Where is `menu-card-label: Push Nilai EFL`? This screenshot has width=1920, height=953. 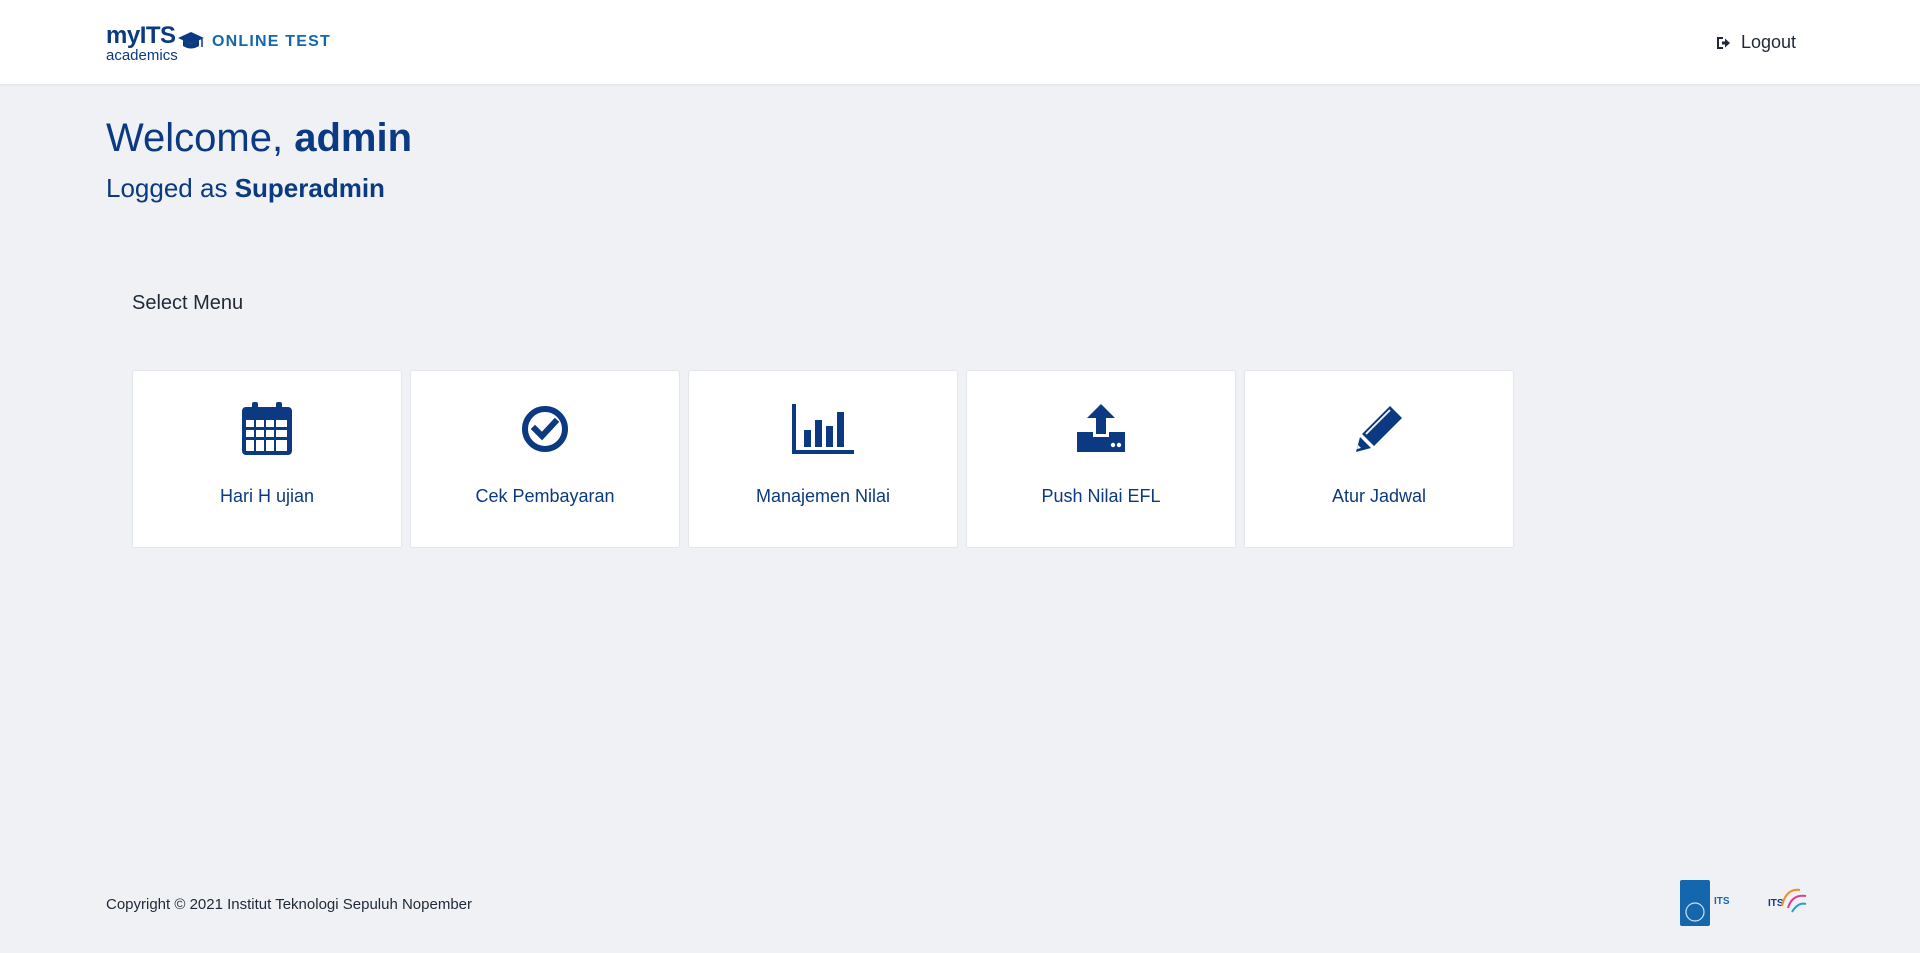 menu-card-label: Push Nilai EFL is located at coordinates (1101, 496).